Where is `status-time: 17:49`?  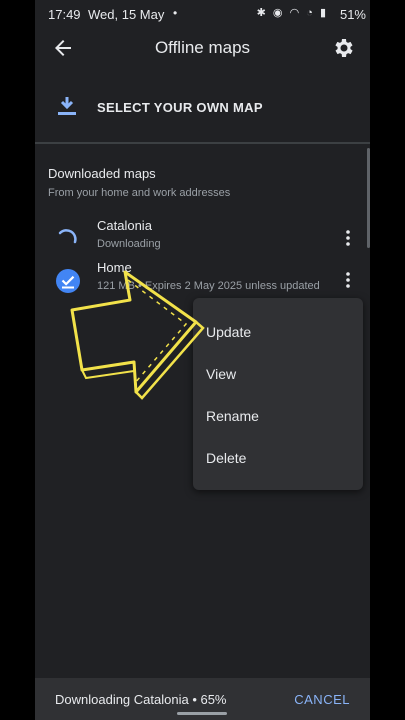
status-time: 17:49 is located at coordinates (64, 14).